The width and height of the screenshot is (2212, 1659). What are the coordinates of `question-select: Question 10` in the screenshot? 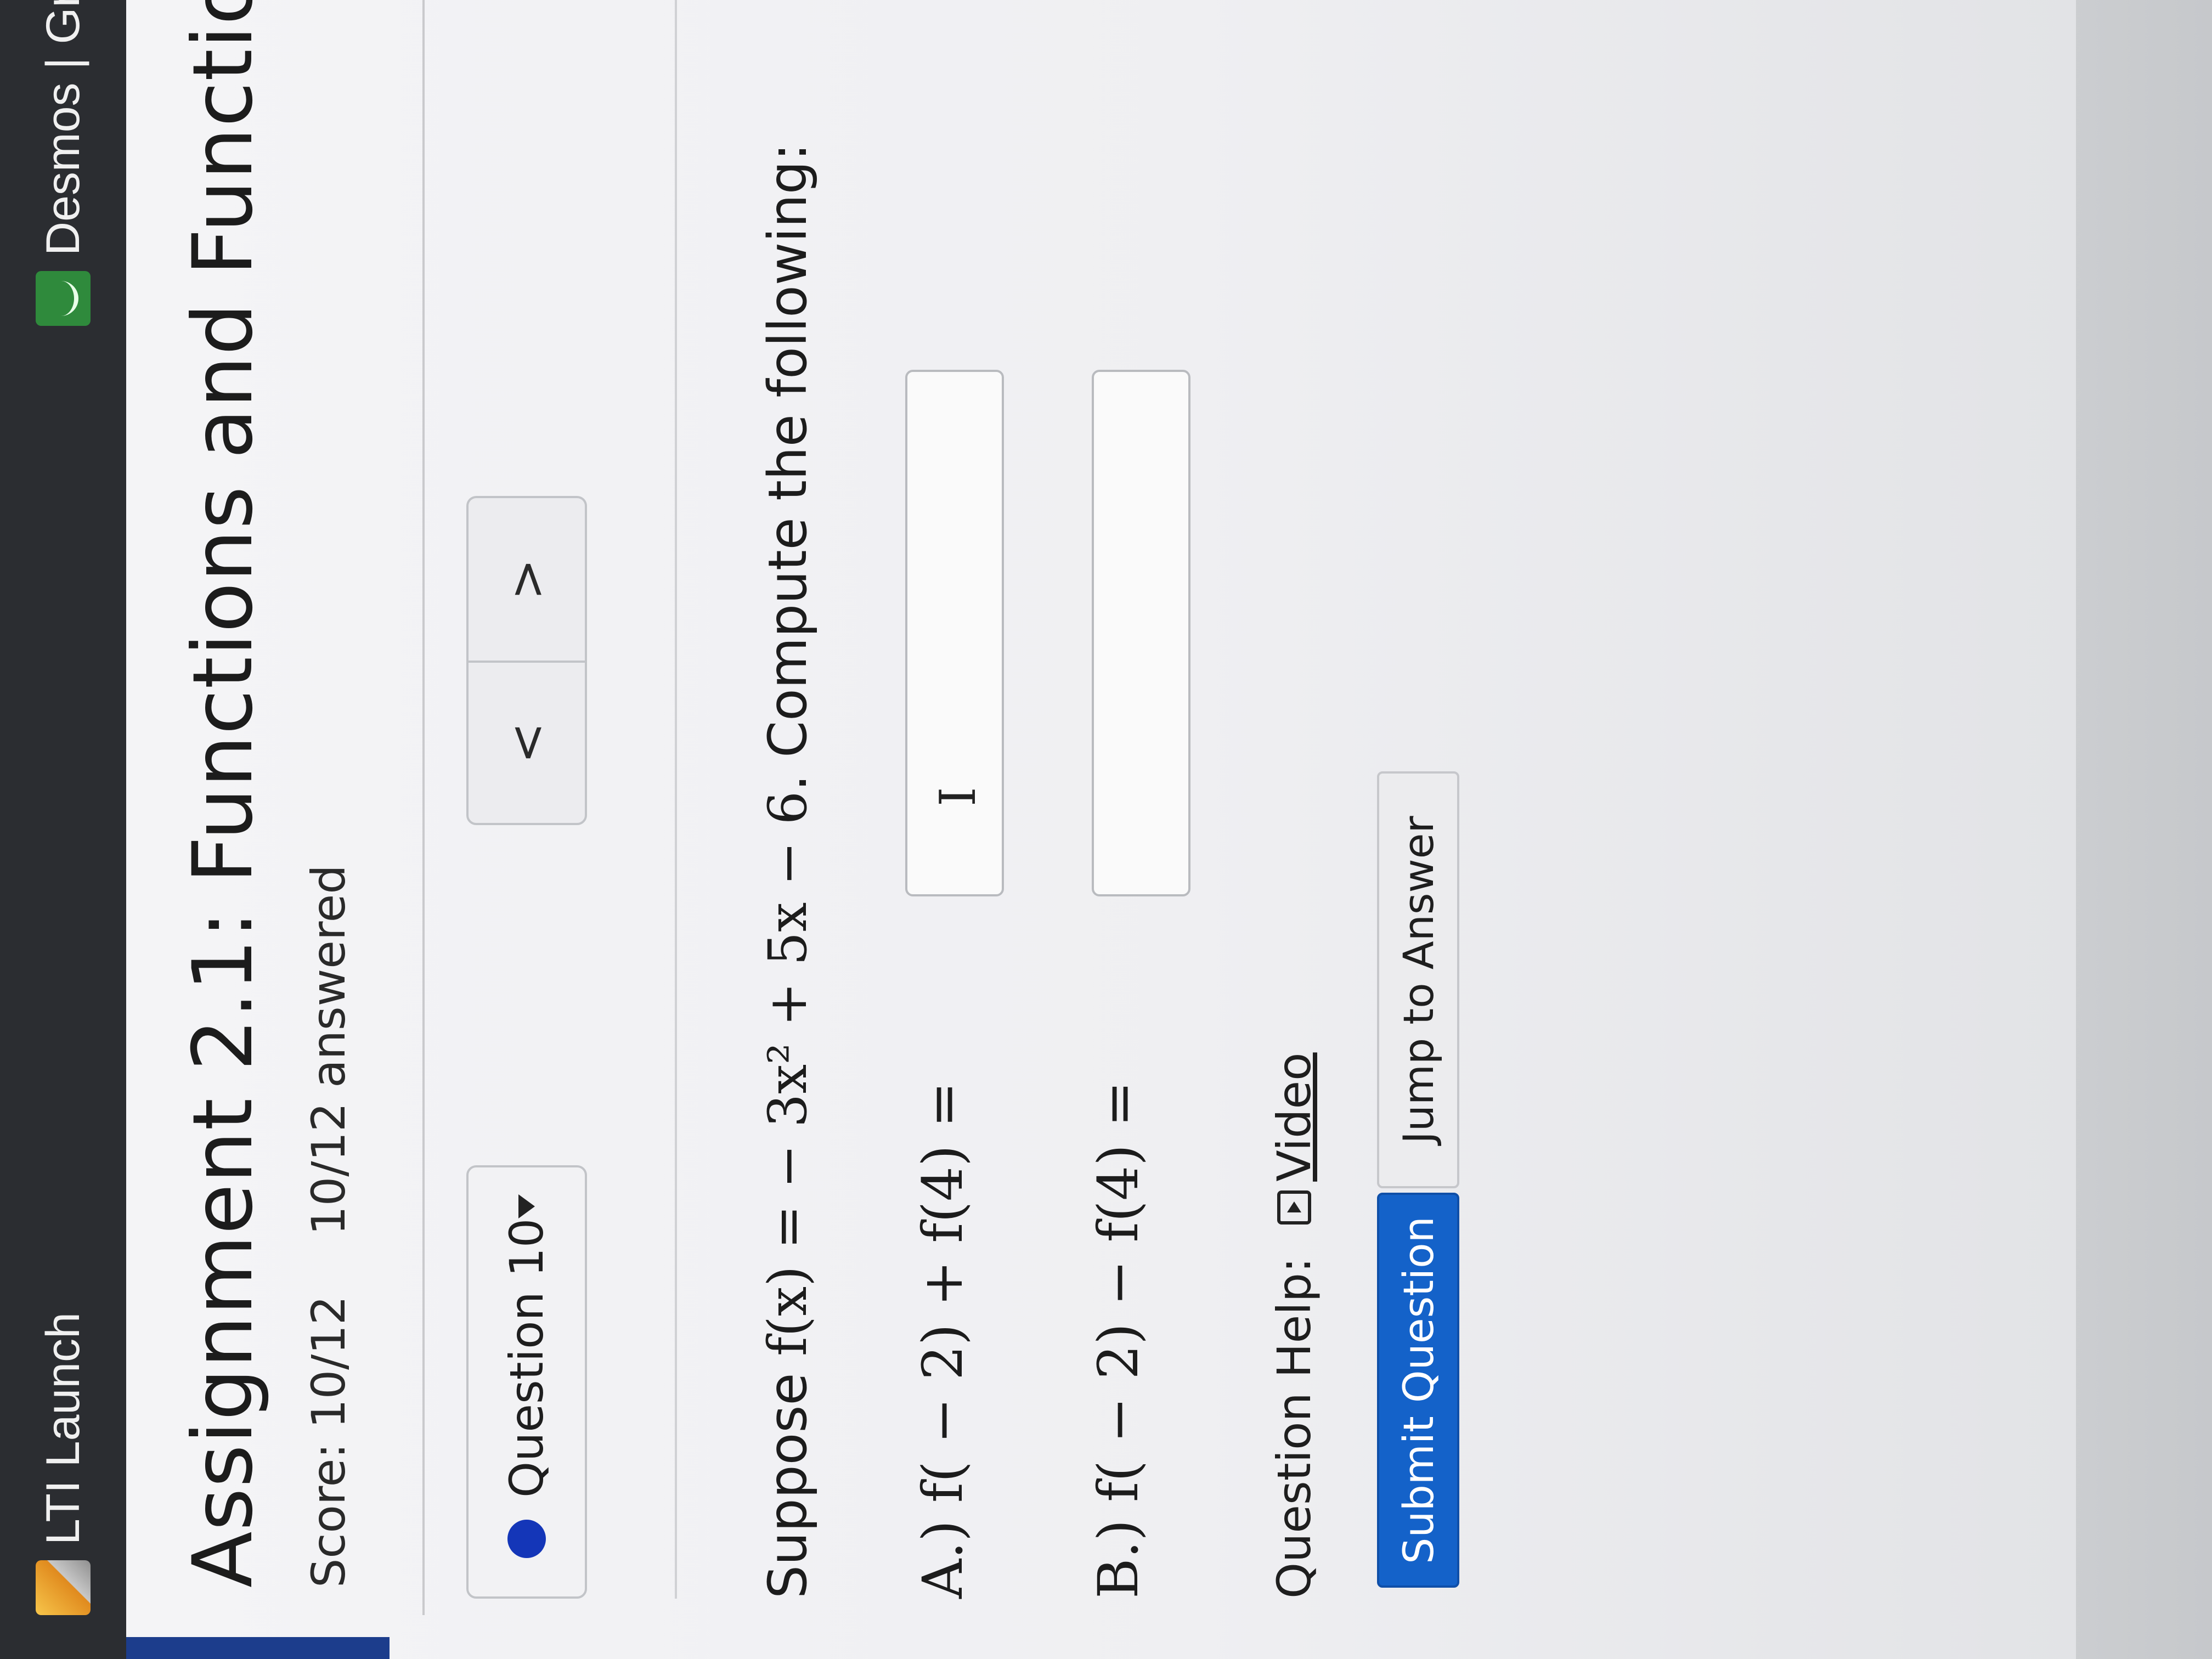 It's located at (526, 1382).